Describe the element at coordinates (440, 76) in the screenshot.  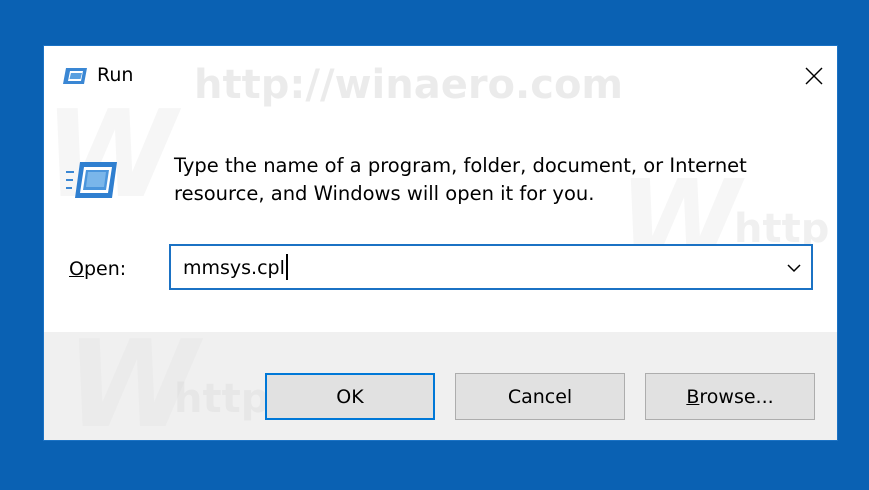
I see `title-bar: Run` at that location.